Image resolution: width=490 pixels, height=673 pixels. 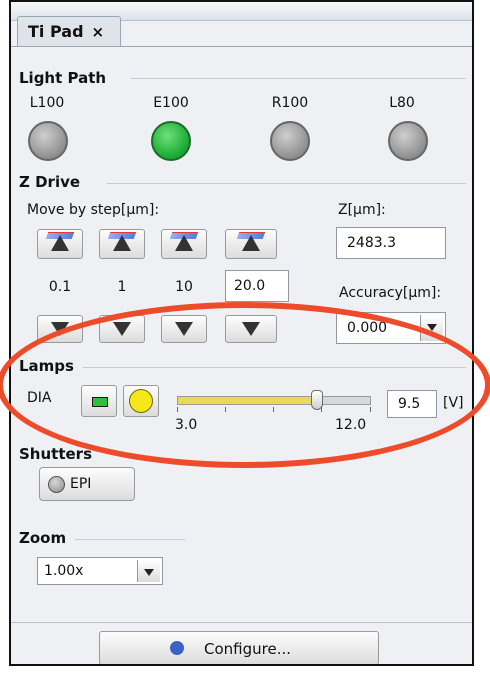 I want to click on light-path-group-title: Light Path, so click(x=63, y=78).